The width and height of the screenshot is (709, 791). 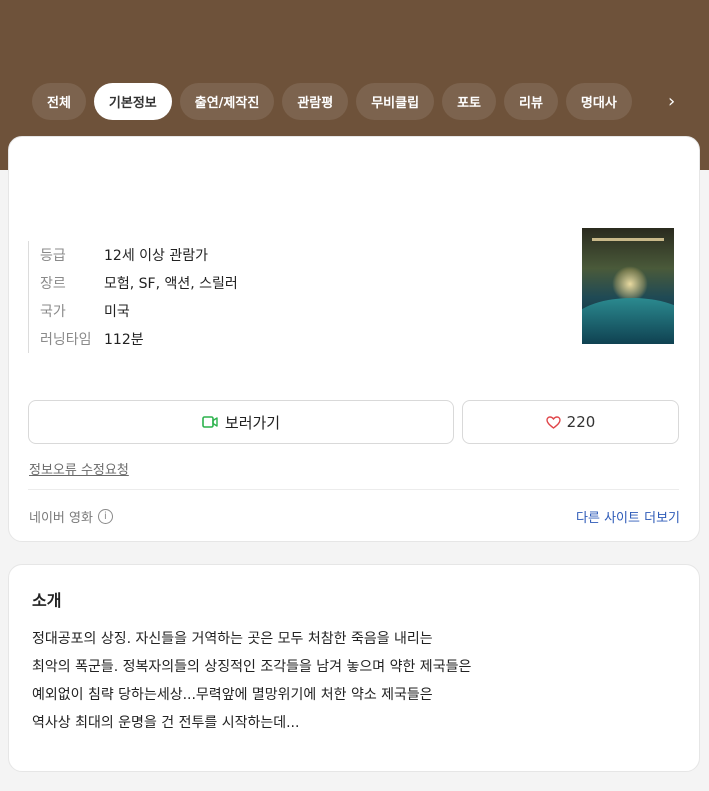 I want to click on info-row-runtime: 러닝타임 112분, so click(x=139, y=339).